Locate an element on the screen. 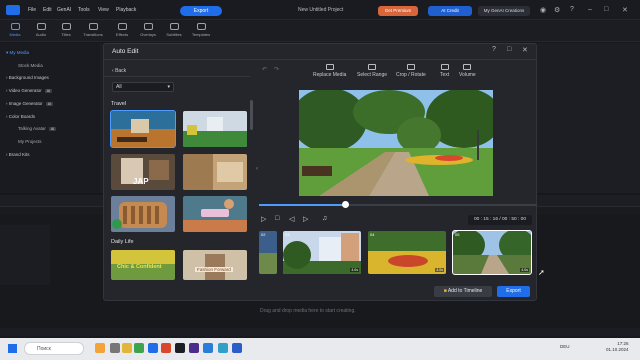 The width and height of the screenshot is (640, 360). tab-effects: Effects is located at coordinates (122, 30).